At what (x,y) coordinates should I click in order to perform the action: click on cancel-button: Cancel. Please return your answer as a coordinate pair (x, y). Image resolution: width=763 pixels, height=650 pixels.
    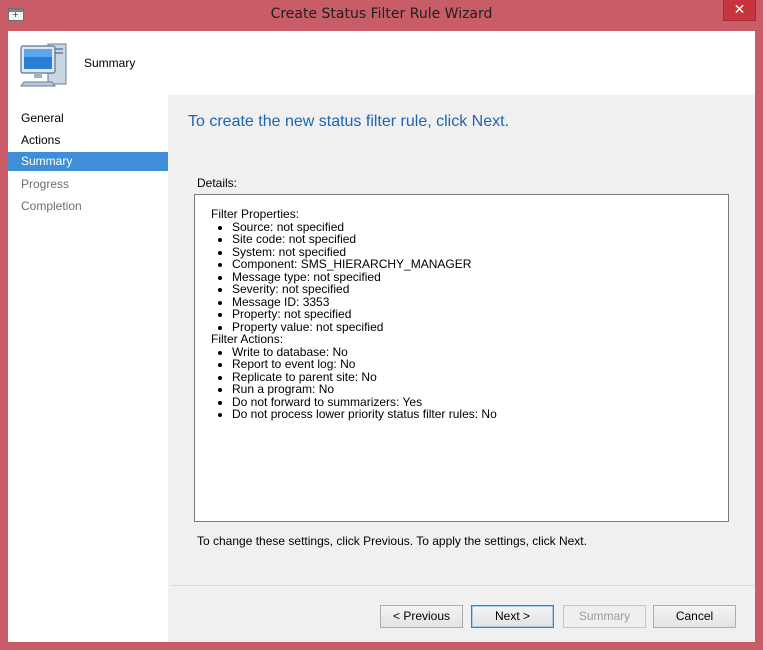
    Looking at the image, I should click on (694, 616).